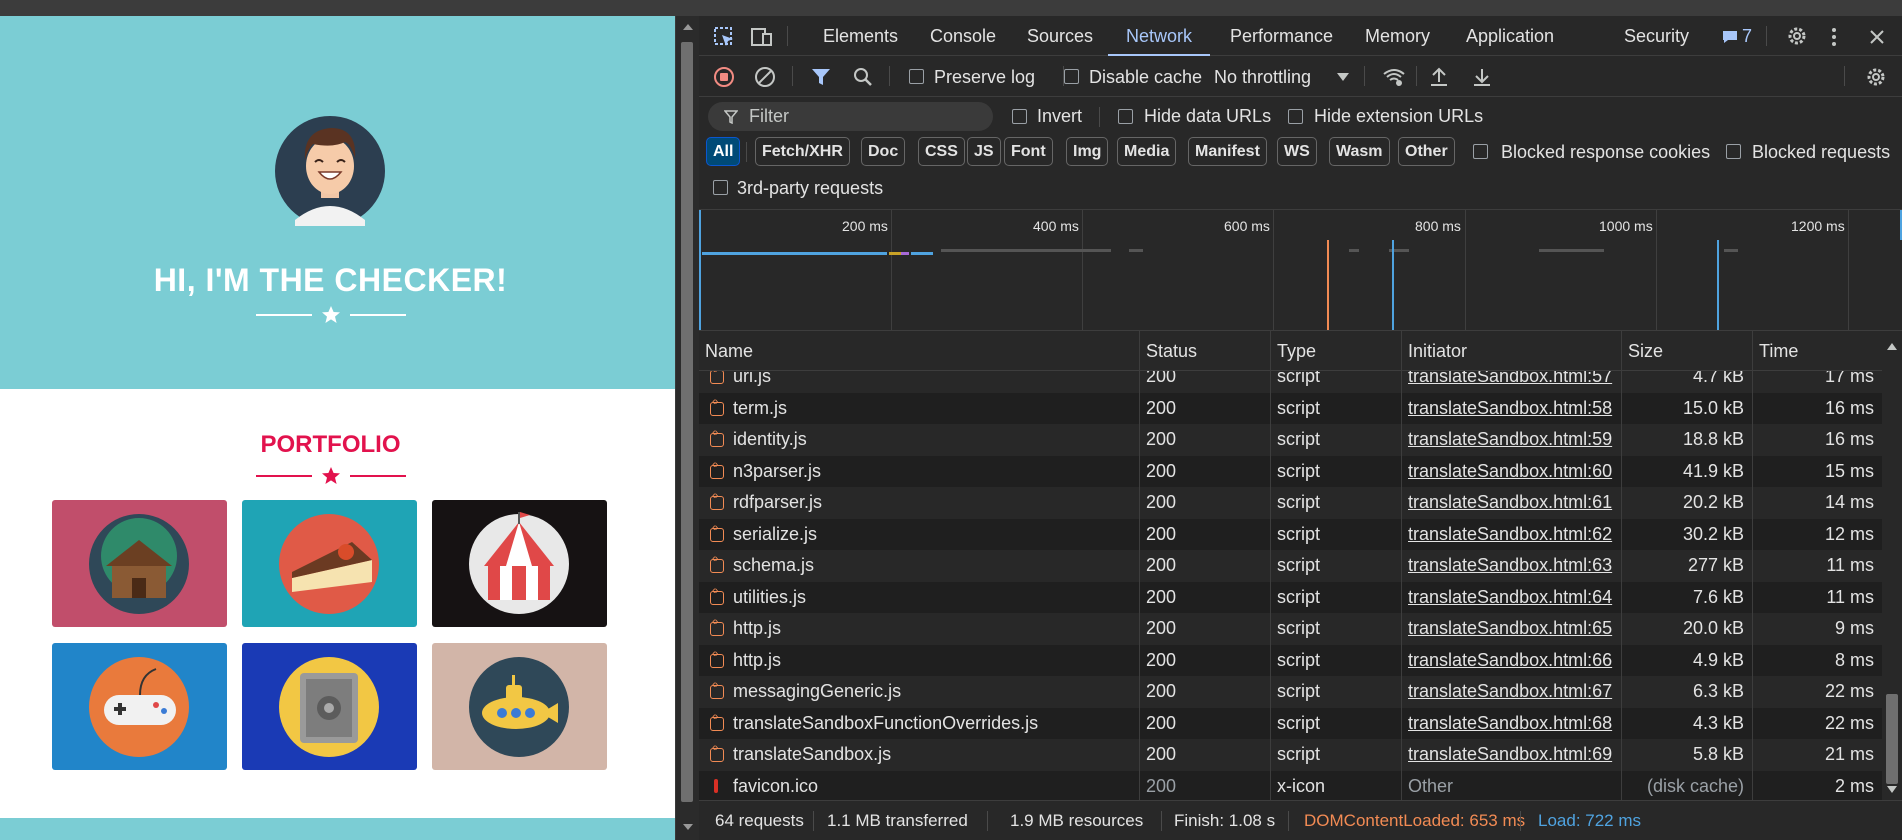 The height and width of the screenshot is (840, 1902). What do you see at coordinates (1834, 37) in the screenshot?
I see `more-options-icon` at bounding box center [1834, 37].